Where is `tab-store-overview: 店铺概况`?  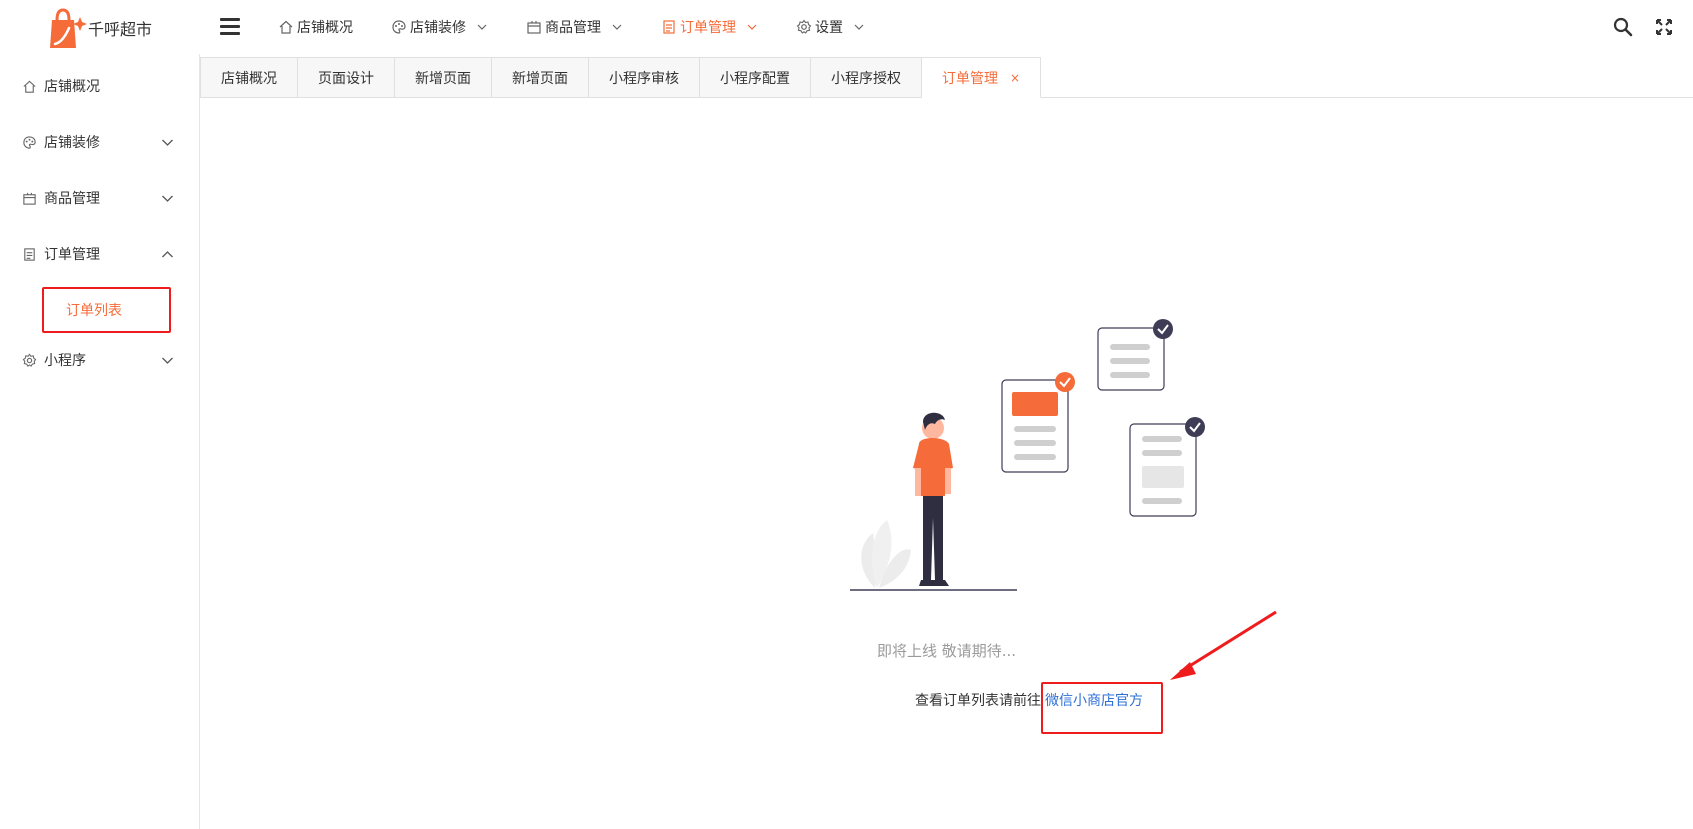
tab-store-overview: 店铺概况 is located at coordinates (249, 77).